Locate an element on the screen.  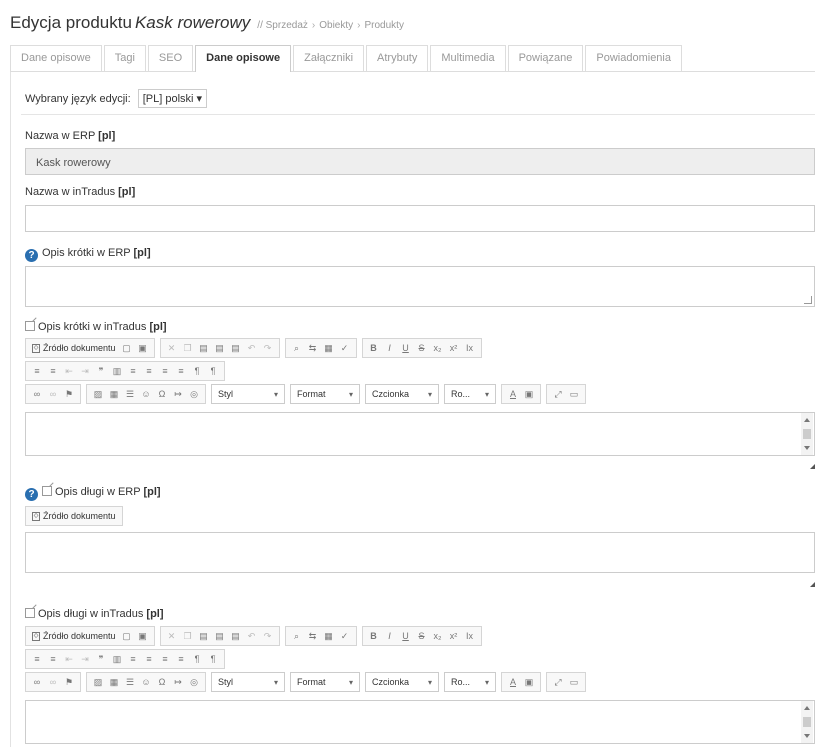
maximize-icon: ⤢ is located at coordinates (558, 394).